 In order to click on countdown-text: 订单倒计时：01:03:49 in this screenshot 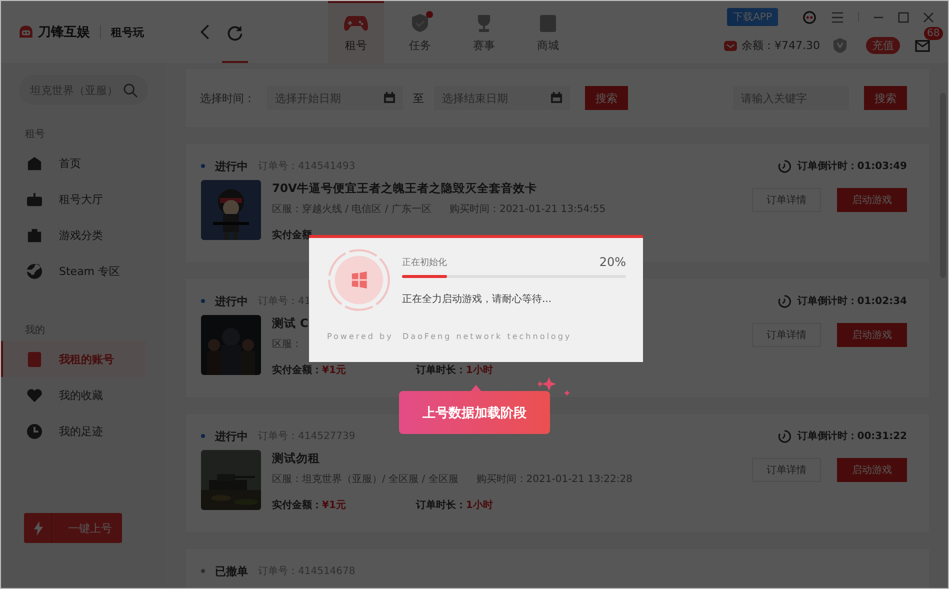, I will do `click(852, 166)`.